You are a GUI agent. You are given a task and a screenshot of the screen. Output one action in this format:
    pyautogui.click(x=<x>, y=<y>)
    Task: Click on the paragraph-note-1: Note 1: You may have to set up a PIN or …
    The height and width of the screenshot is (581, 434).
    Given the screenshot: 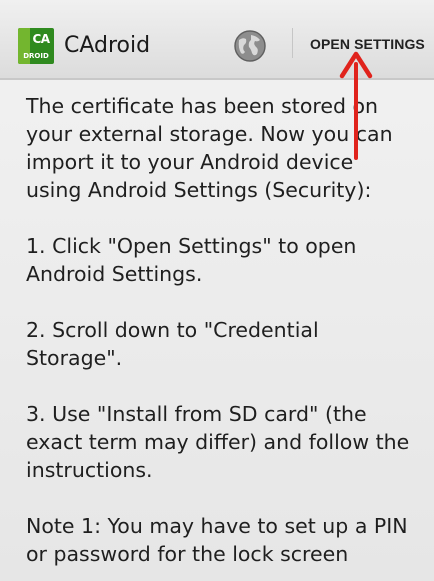 What is the action you would take?
    pyautogui.click(x=217, y=540)
    